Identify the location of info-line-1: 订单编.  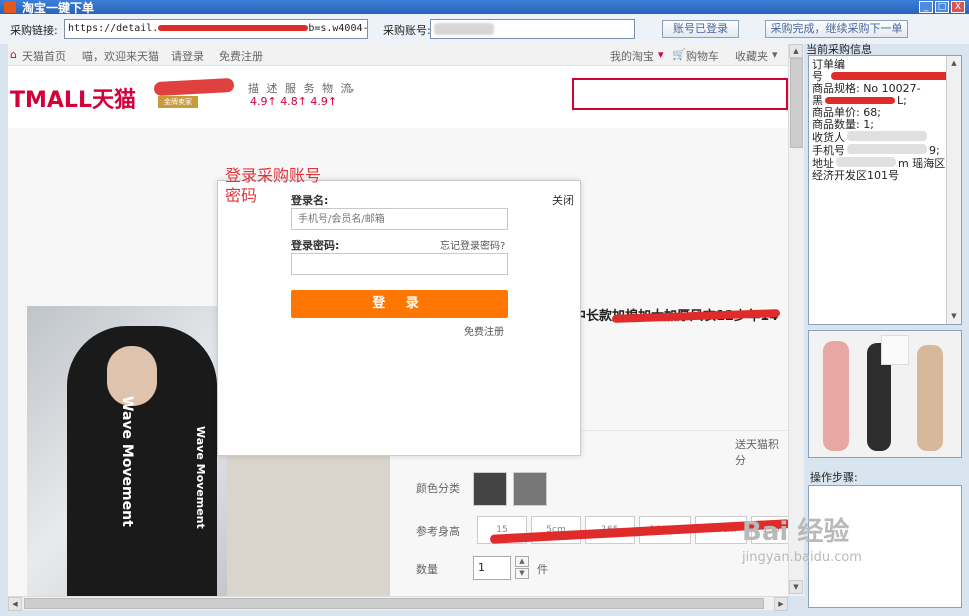
(828, 64).